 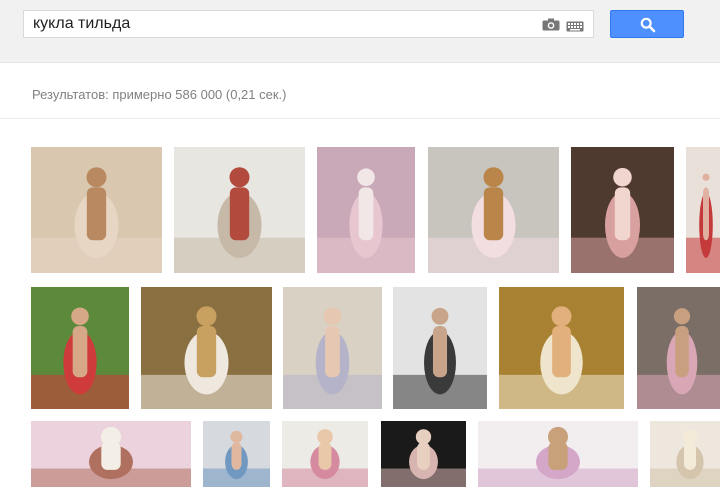 What do you see at coordinates (575, 25) in the screenshot?
I see `keyboard-icon` at bounding box center [575, 25].